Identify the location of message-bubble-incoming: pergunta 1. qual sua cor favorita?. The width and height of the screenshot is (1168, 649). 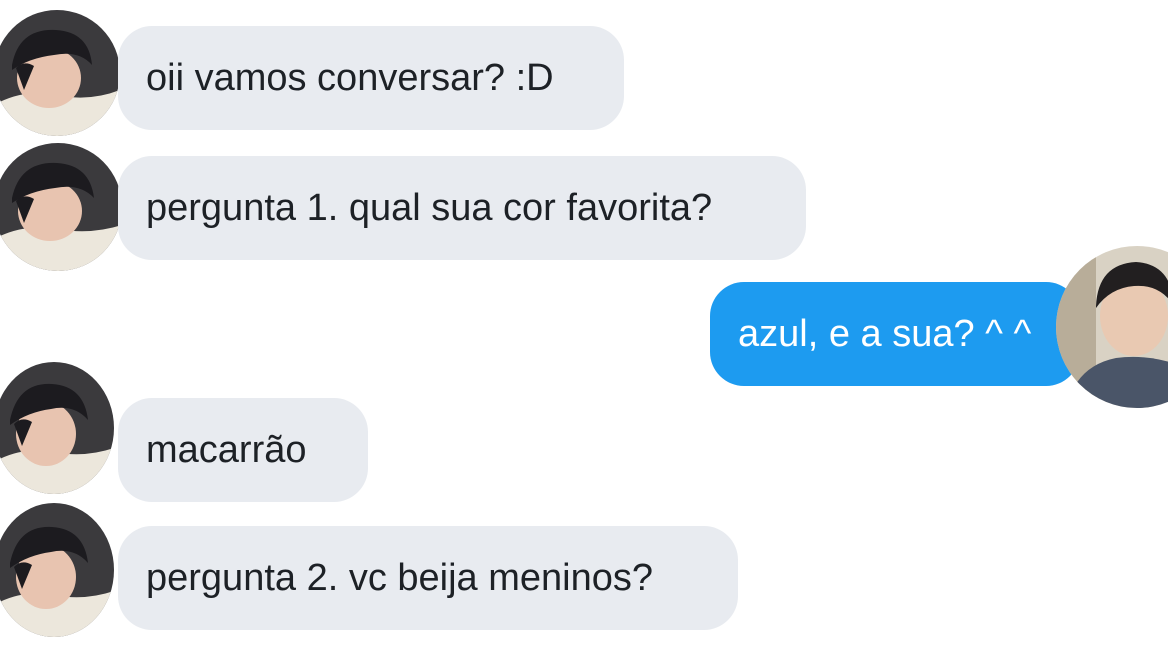
(462, 208).